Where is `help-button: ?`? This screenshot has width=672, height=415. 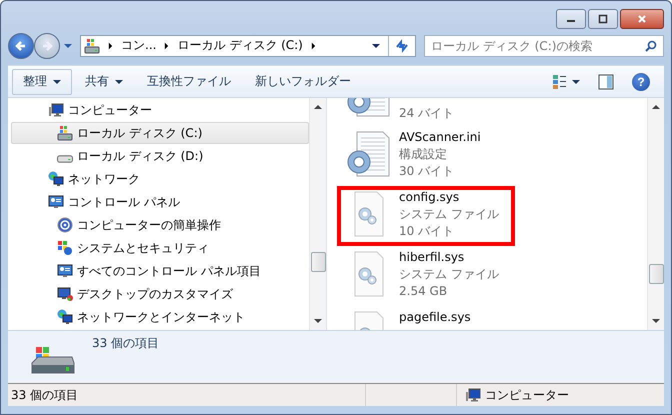
help-button: ? is located at coordinates (641, 81).